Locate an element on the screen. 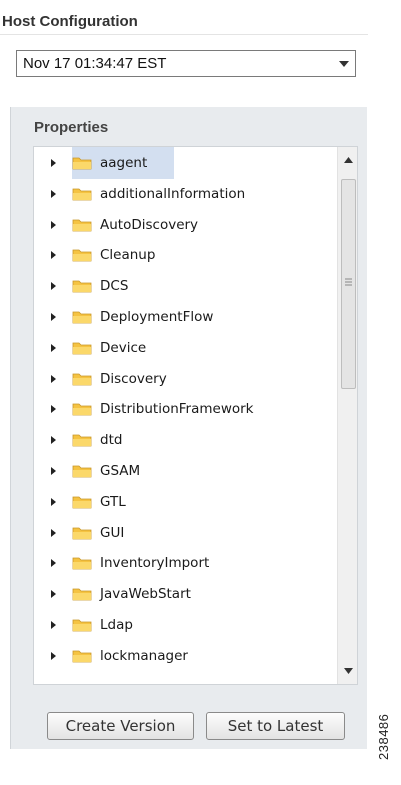  tree-item-label: AutoDiscovery is located at coordinates (149, 224).